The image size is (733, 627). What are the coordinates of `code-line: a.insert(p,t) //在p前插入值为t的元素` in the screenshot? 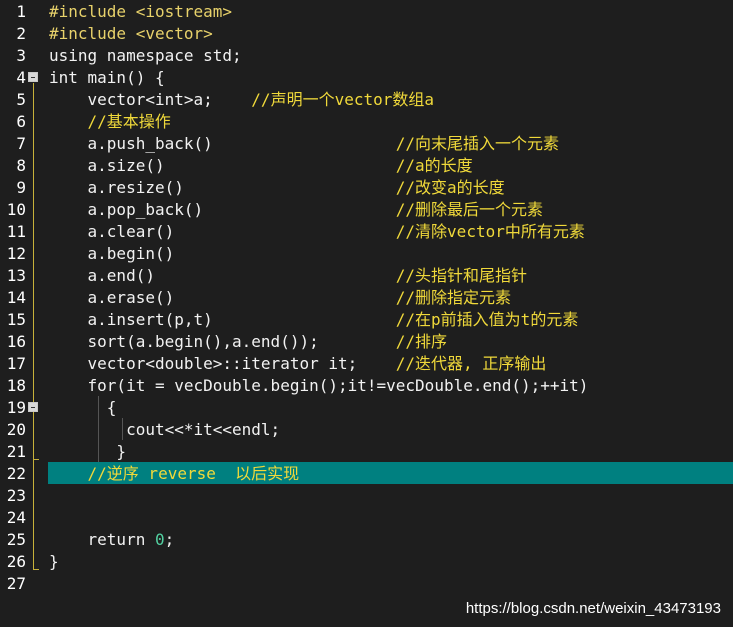 It's located at (314, 320).